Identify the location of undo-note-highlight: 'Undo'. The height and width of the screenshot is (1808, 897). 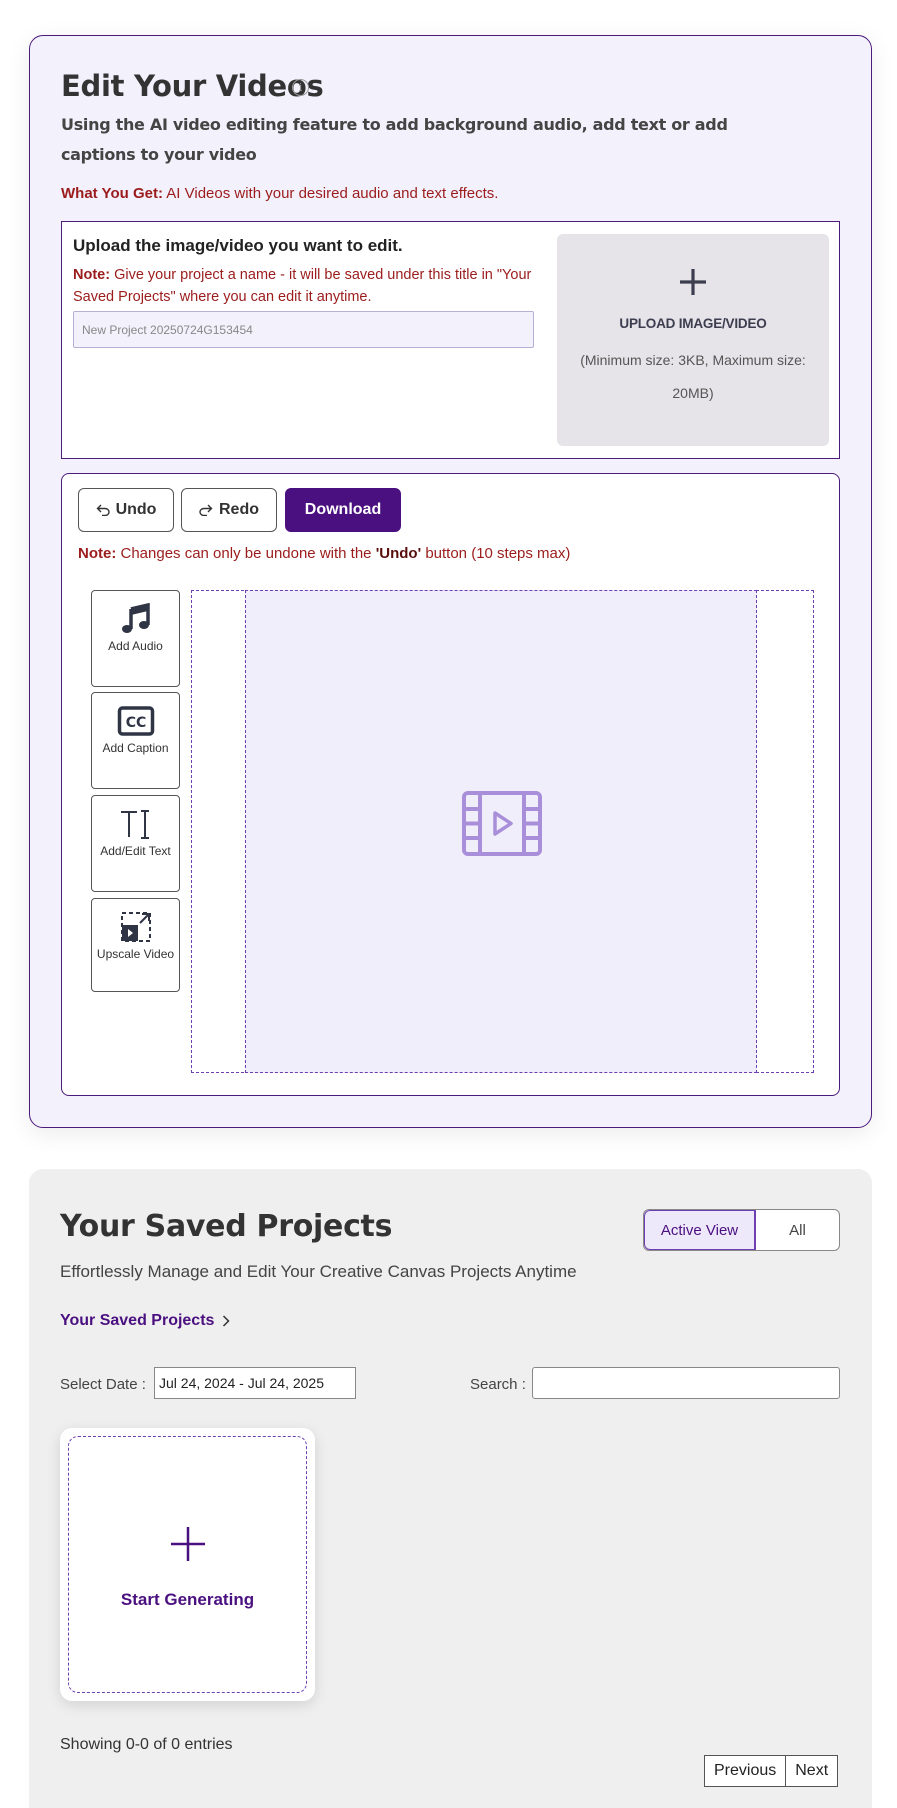
(398, 553).